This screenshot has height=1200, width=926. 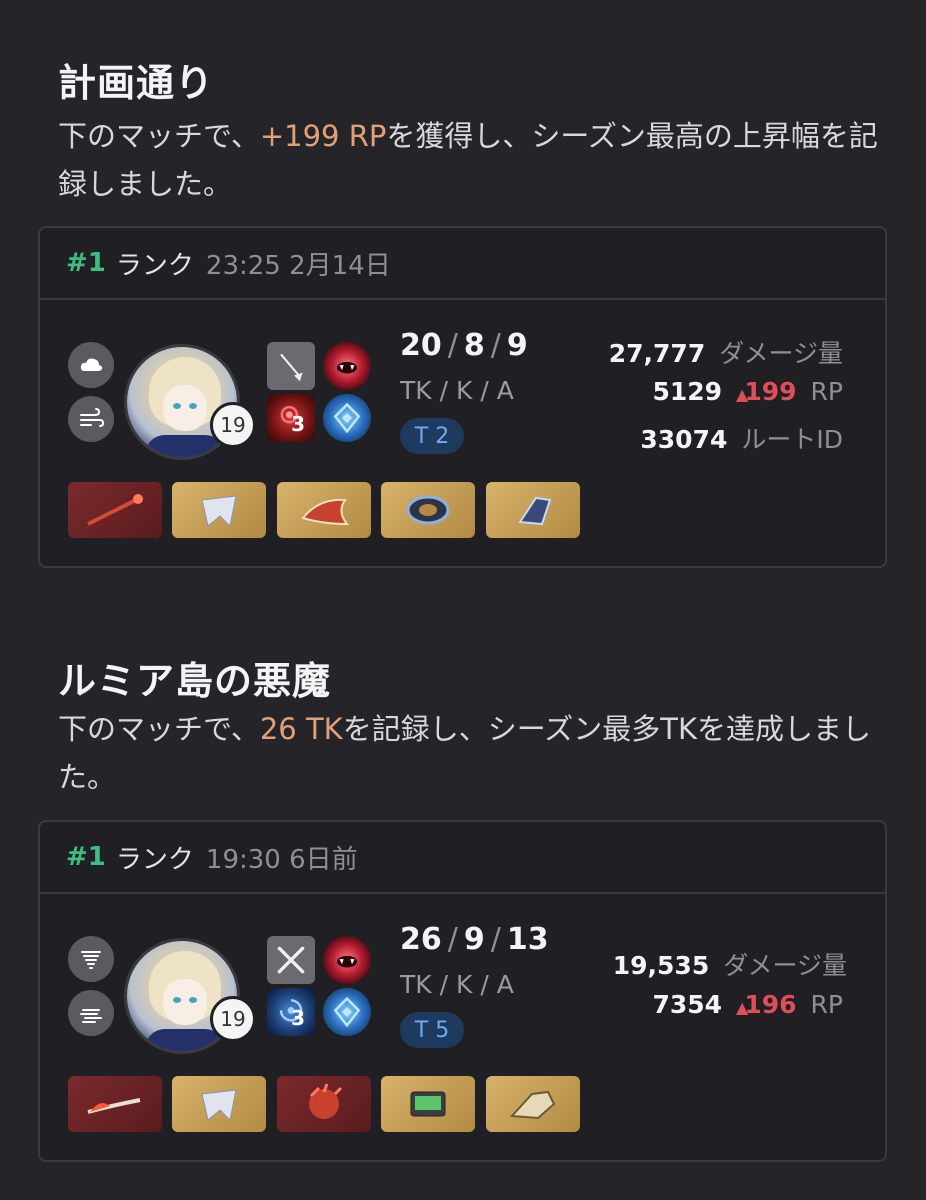 I want to click on tier-badge: T 2, so click(x=432, y=436).